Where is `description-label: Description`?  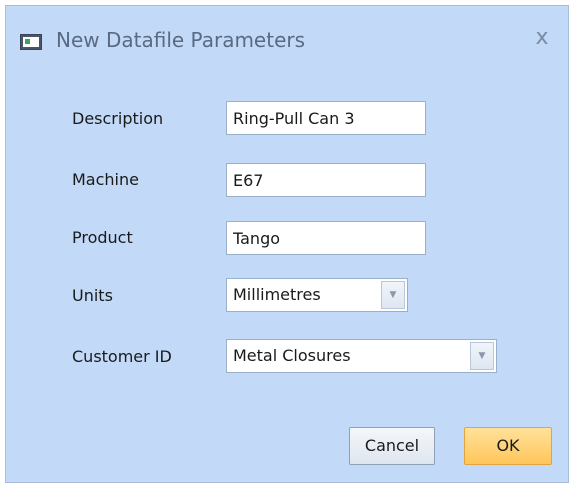
description-label: Description is located at coordinates (118, 118).